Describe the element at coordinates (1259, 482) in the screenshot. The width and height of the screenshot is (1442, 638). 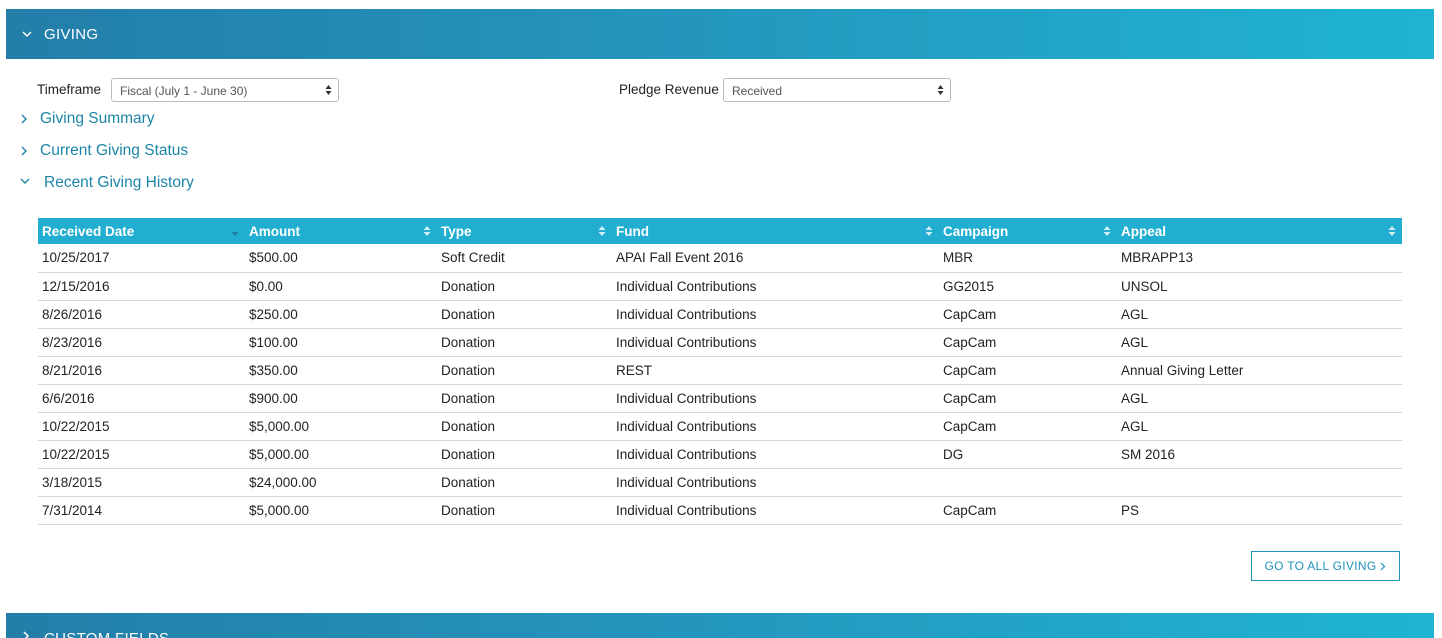
I see `table-cell-appeal` at that location.